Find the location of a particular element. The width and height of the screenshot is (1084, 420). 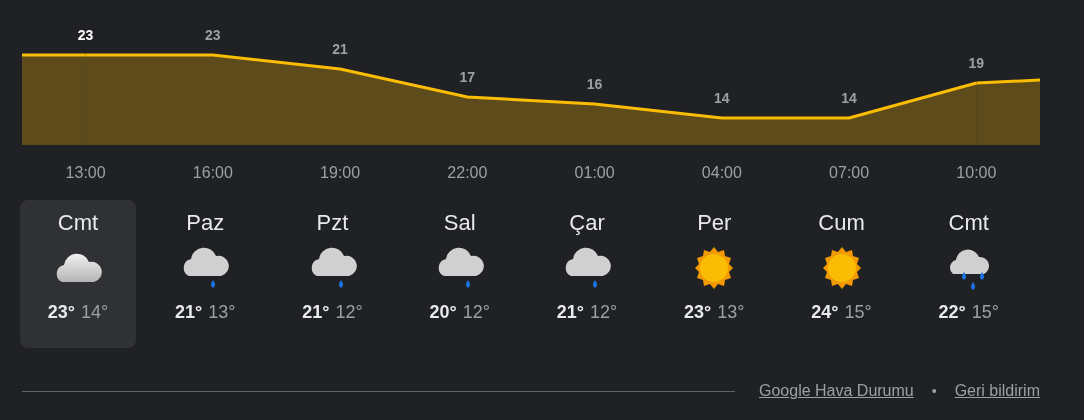

day-card: Paz 21° 13° is located at coordinates (205, 274).